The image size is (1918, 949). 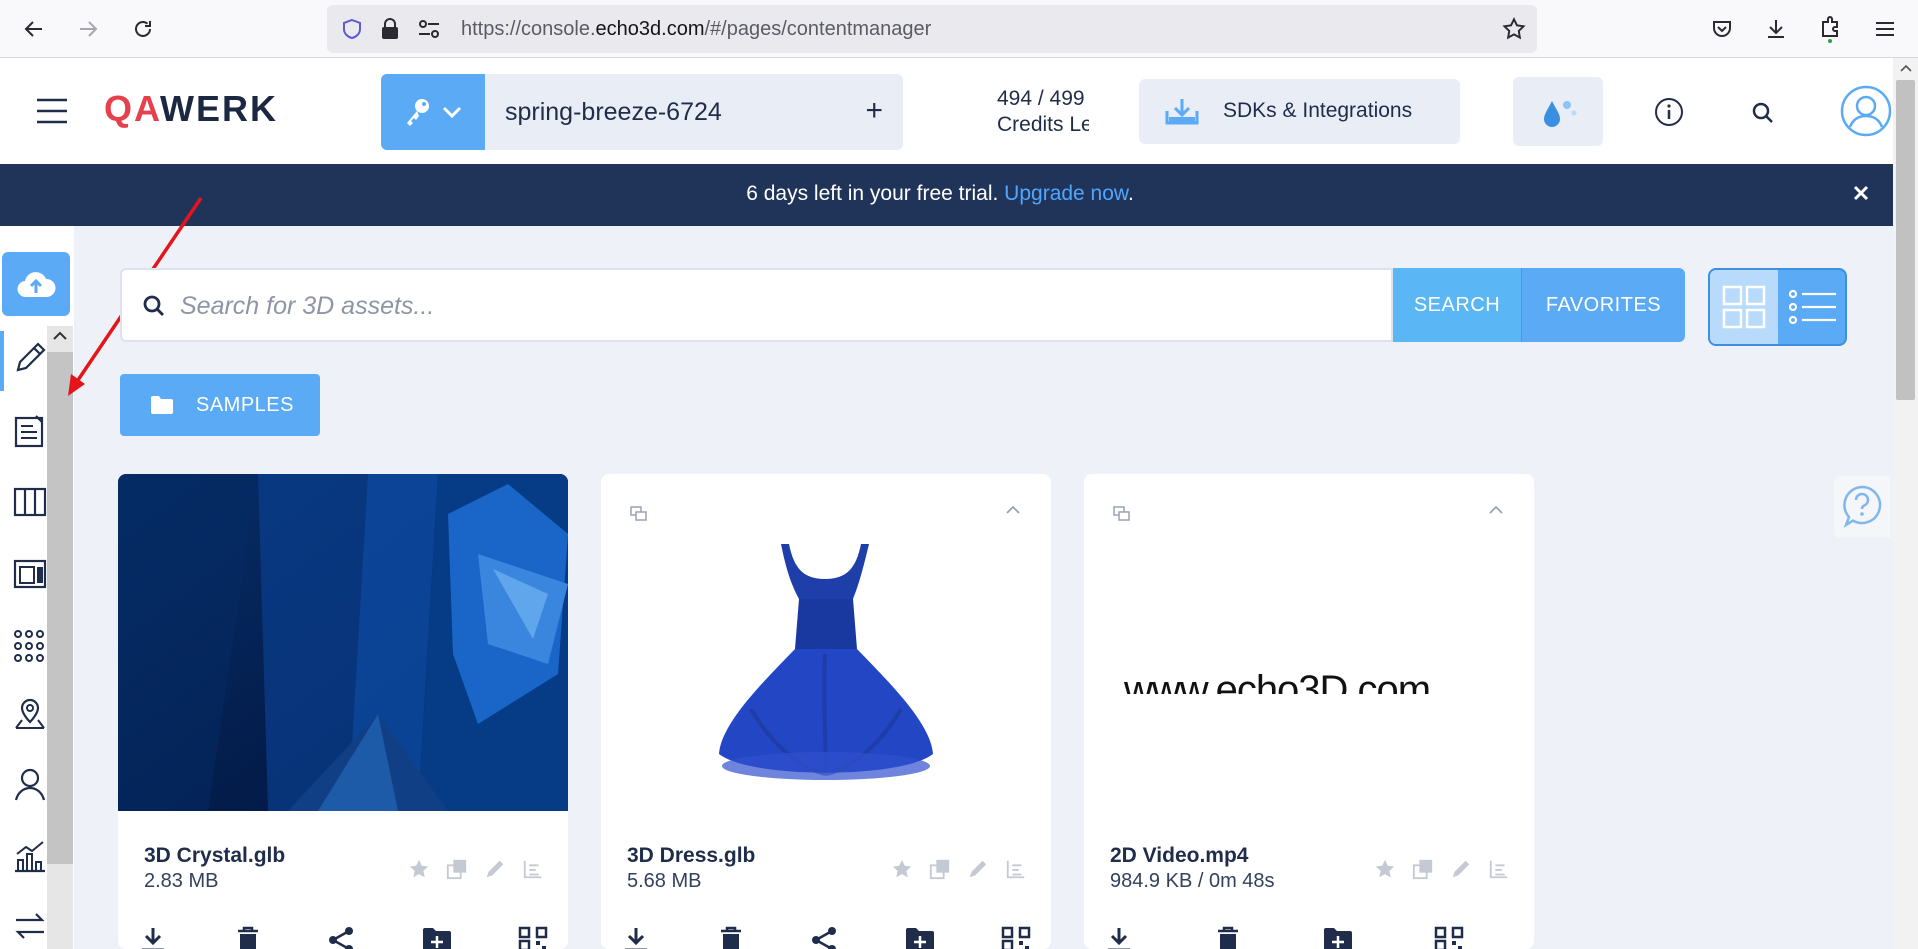 I want to click on key-icon, so click(x=418, y=112).